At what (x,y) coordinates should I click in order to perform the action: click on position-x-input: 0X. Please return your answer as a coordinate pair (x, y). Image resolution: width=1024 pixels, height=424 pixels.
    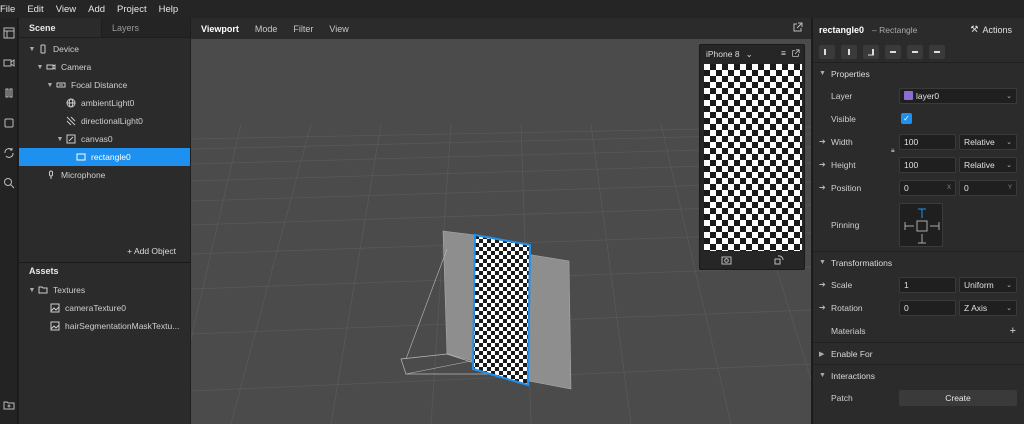
    Looking at the image, I should click on (927, 187).